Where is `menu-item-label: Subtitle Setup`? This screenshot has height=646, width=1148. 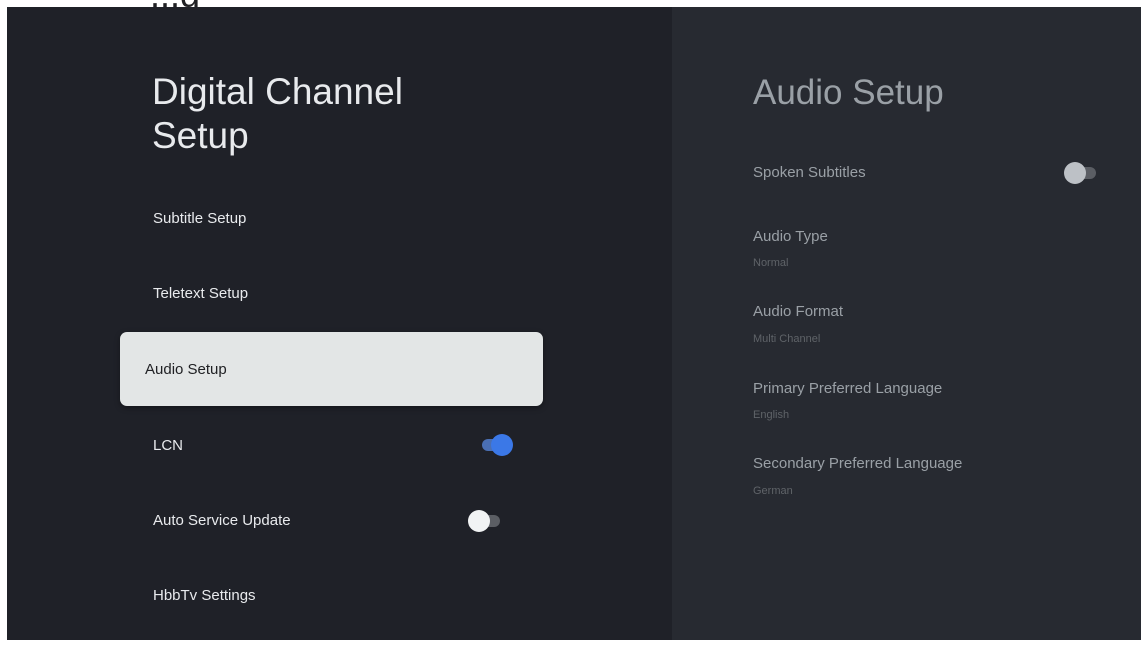
menu-item-label: Subtitle Setup is located at coordinates (200, 218).